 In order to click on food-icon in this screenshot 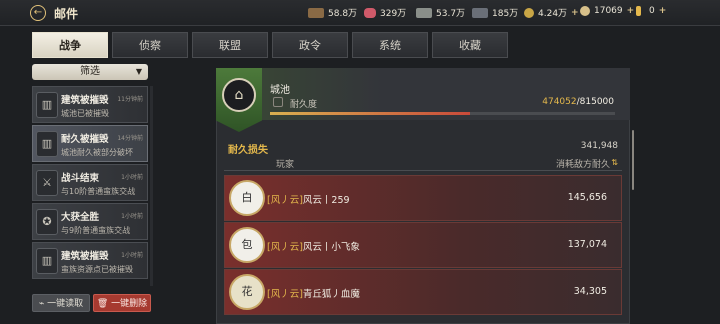, I will do `click(370, 12)`.